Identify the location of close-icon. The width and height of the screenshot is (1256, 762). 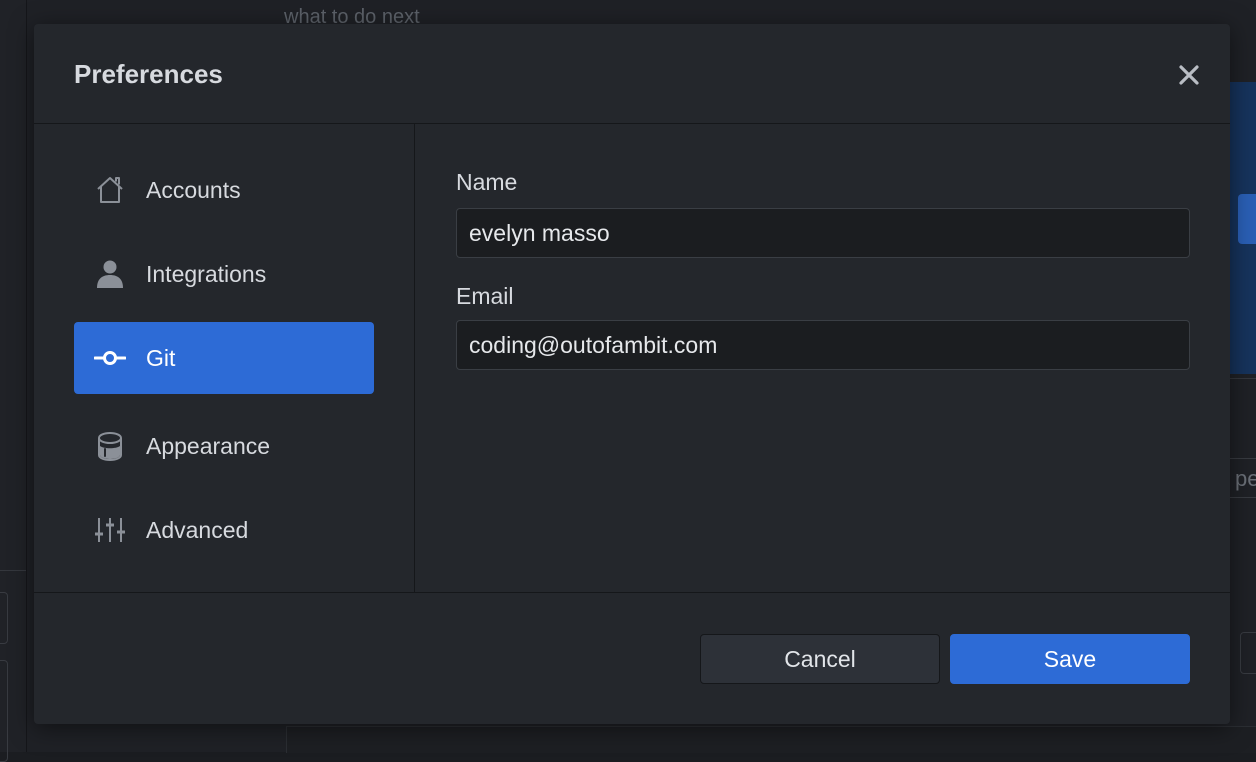
(1189, 75).